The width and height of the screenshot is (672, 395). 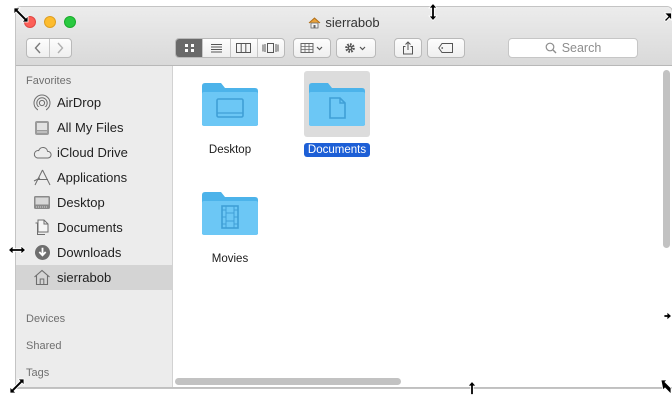 I want to click on sidebar-item-desktop: Desktop, so click(x=94, y=202).